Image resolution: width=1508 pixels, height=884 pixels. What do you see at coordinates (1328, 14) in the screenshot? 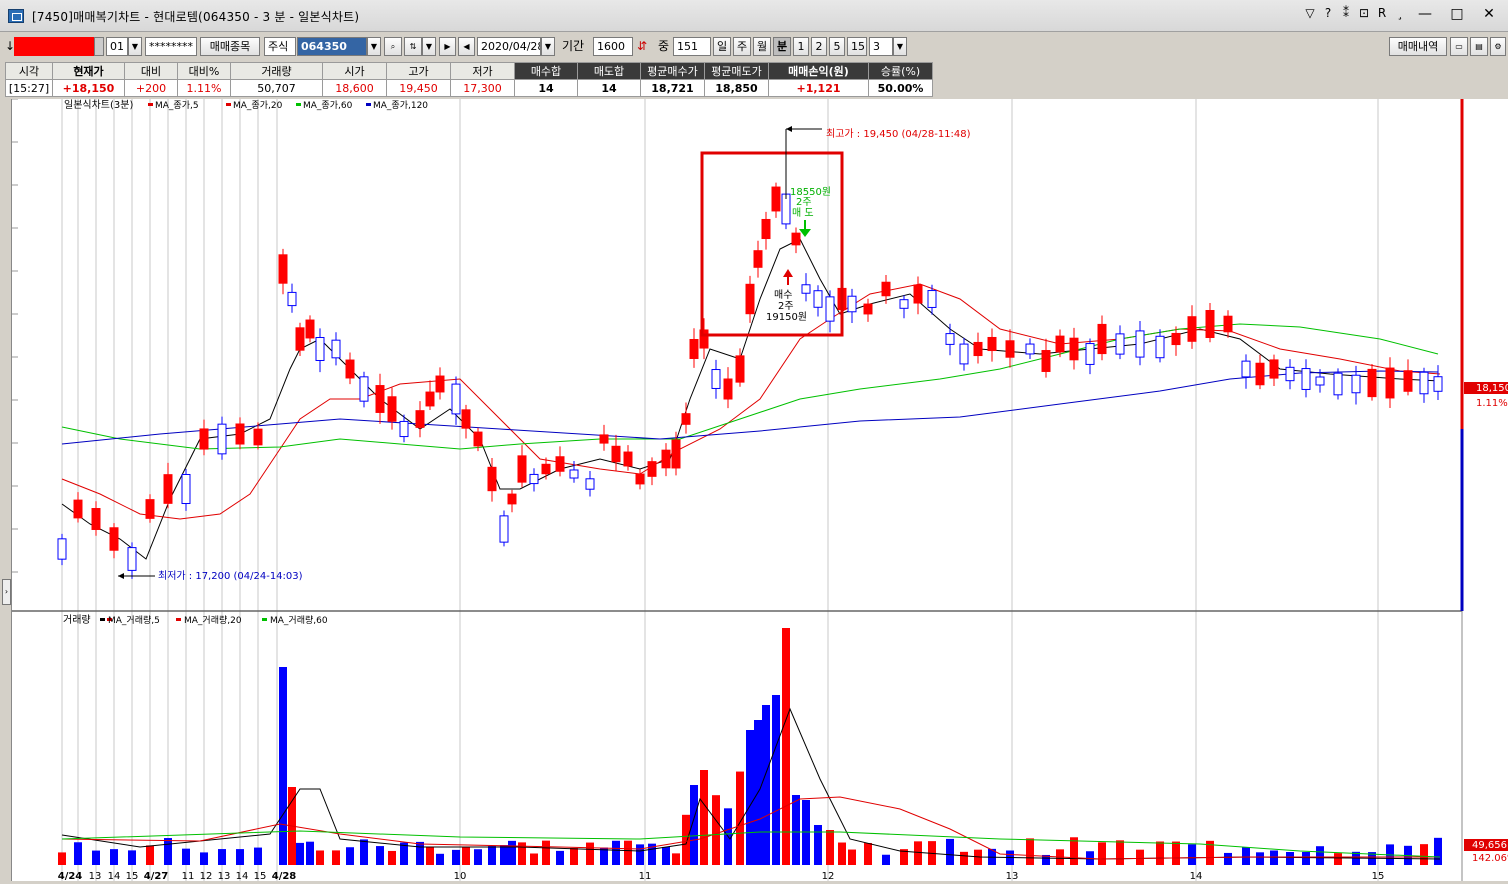
I see `help-icon: ?` at bounding box center [1328, 14].